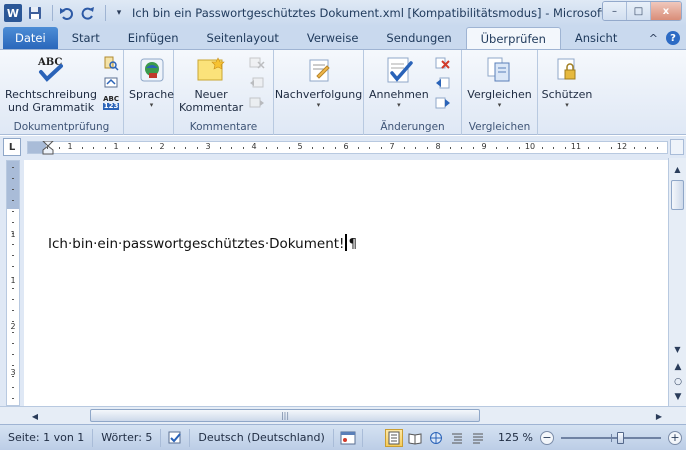  I want to click on reject-icon, so click(443, 62).